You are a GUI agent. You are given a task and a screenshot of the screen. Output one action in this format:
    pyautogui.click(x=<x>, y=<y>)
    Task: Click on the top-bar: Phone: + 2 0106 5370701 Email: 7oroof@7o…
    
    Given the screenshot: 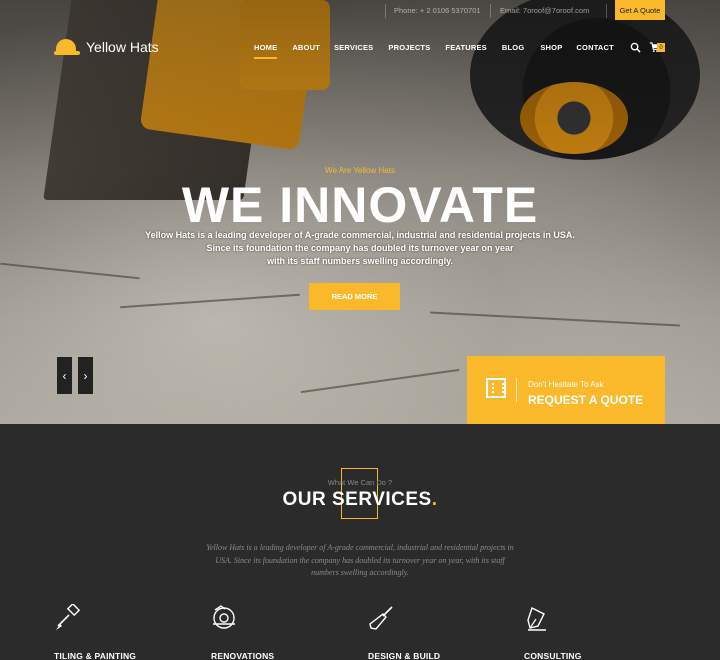 What is the action you would take?
    pyautogui.click(x=360, y=11)
    